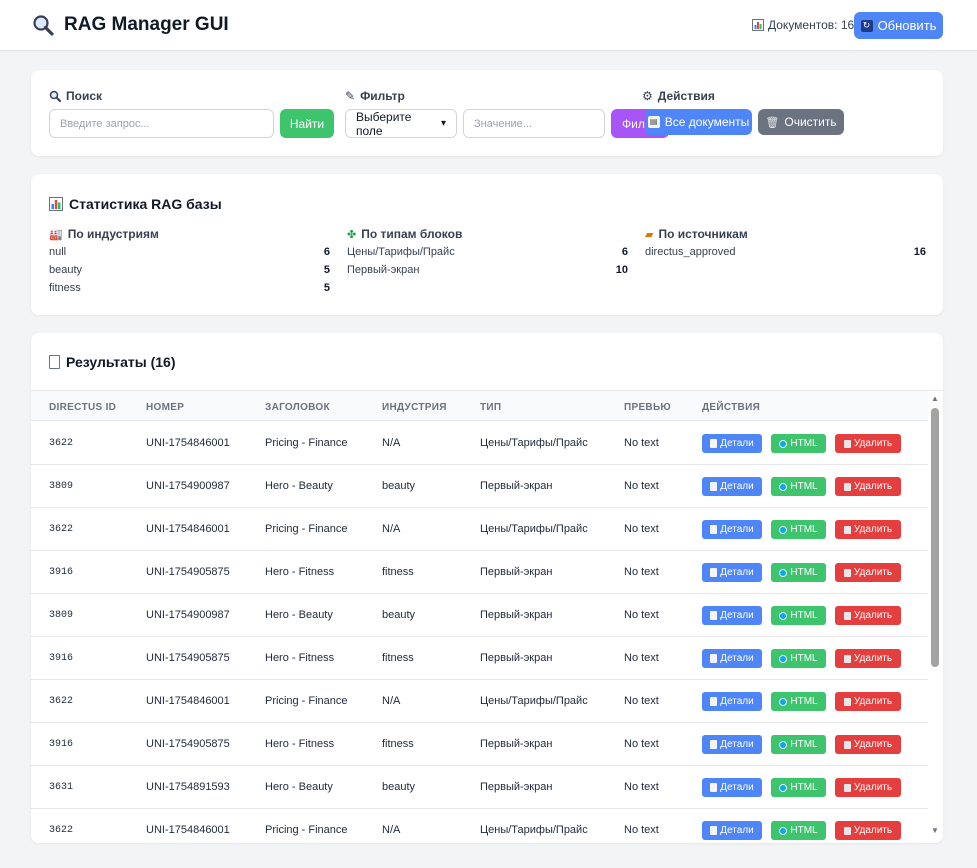 The width and height of the screenshot is (977, 868). I want to click on search-input, so click(161, 123).